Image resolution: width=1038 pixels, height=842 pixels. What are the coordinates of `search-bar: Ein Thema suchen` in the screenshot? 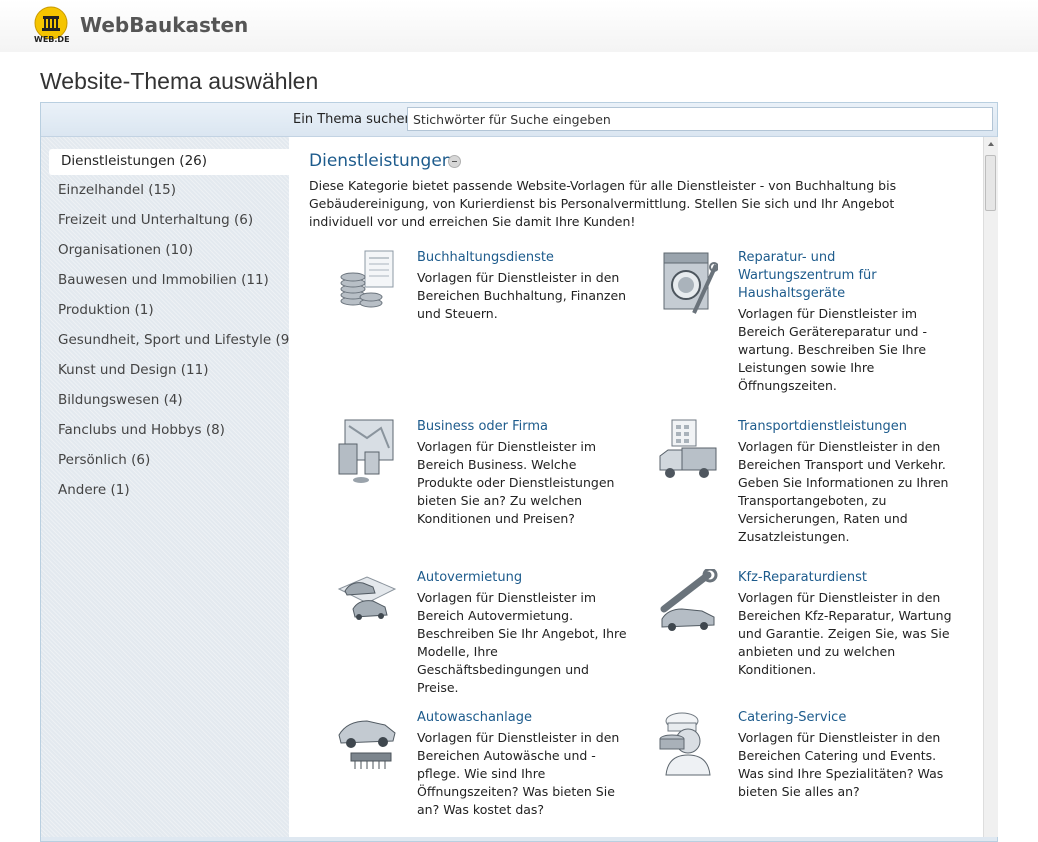 It's located at (519, 120).